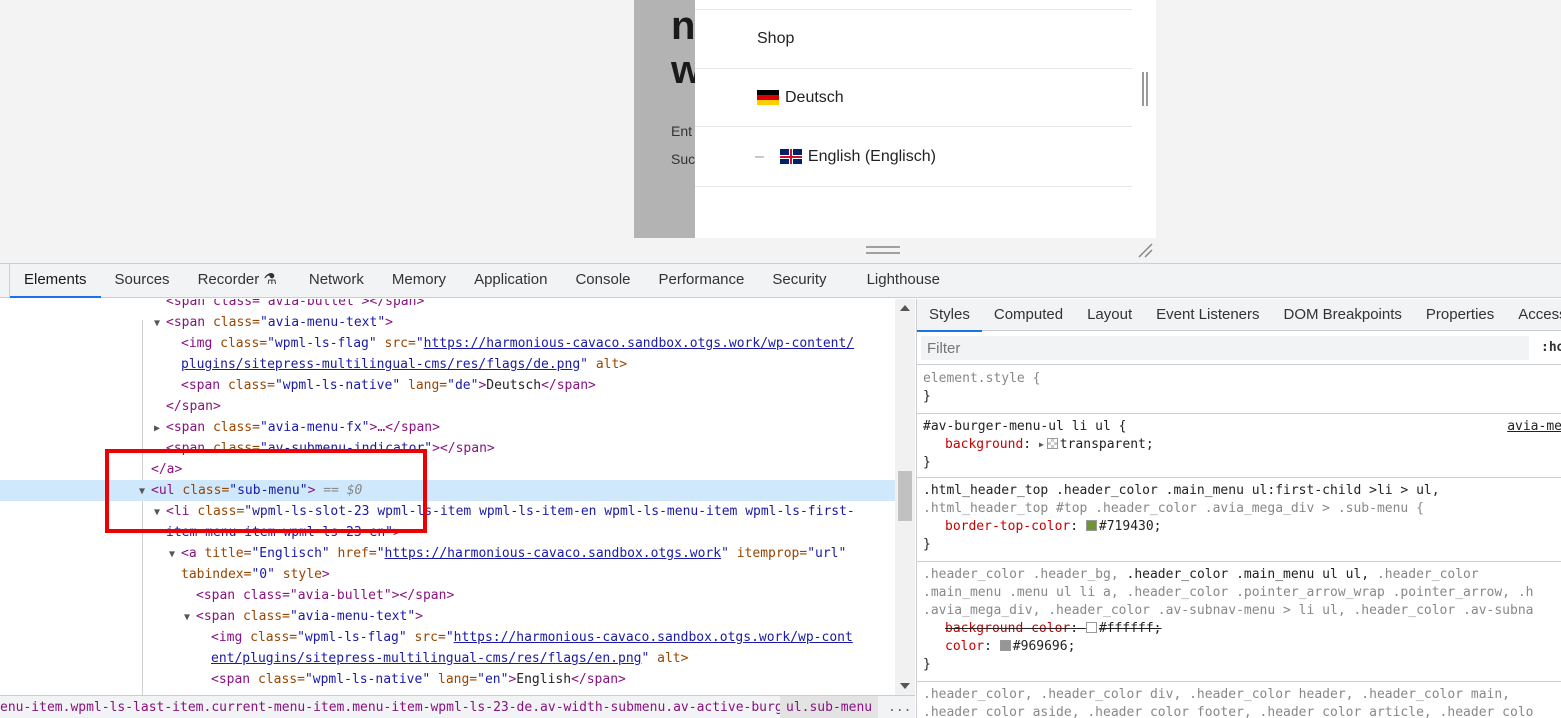 This screenshot has width=1561, height=718. Describe the element at coordinates (1109, 315) in the screenshot. I see `tab-layout: Layout` at that location.